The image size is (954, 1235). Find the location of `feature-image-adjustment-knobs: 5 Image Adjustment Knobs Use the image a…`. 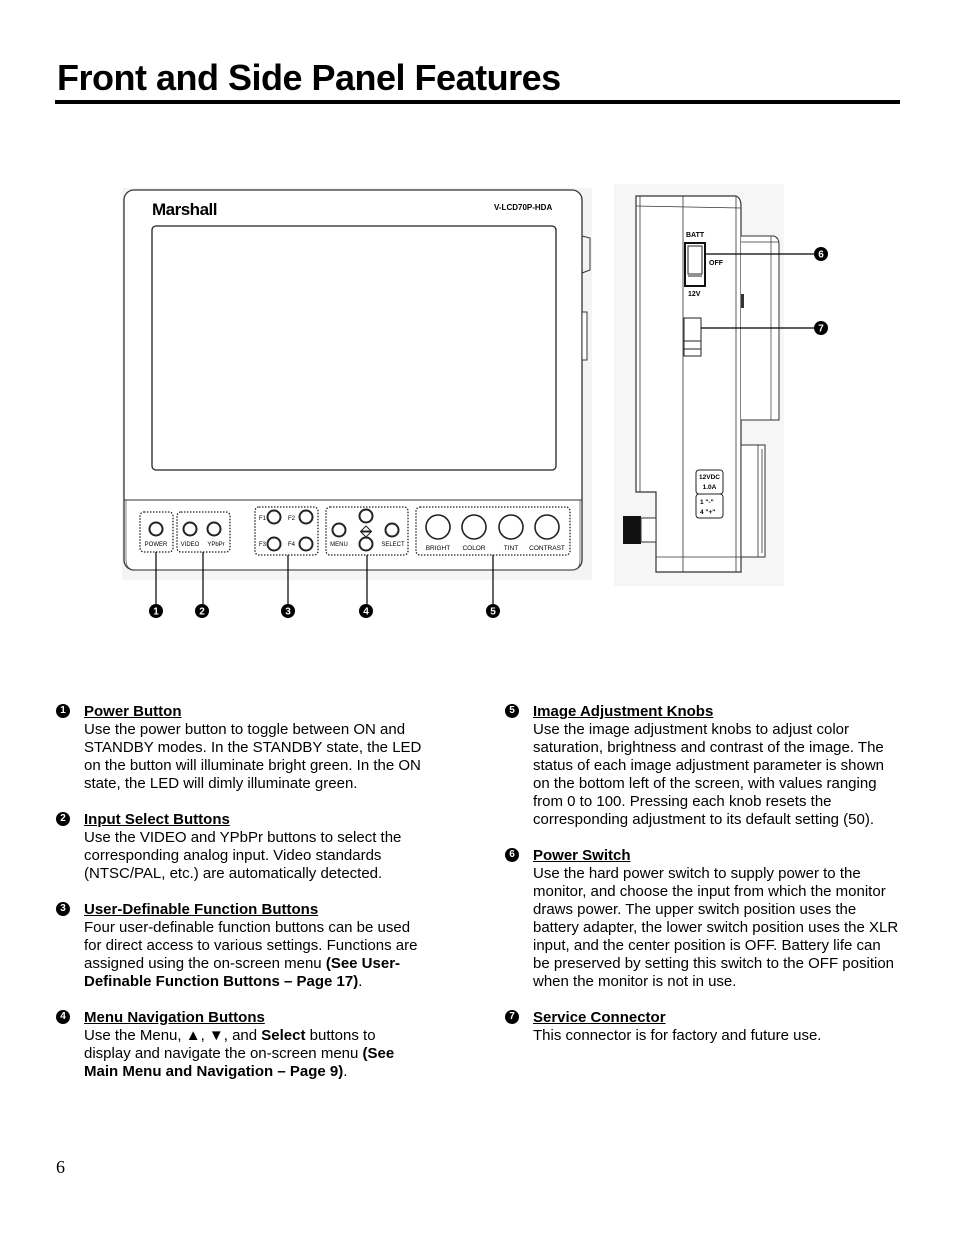

feature-image-adjustment-knobs: 5 Image Adjustment Knobs Use the image a… is located at coordinates (702, 766).